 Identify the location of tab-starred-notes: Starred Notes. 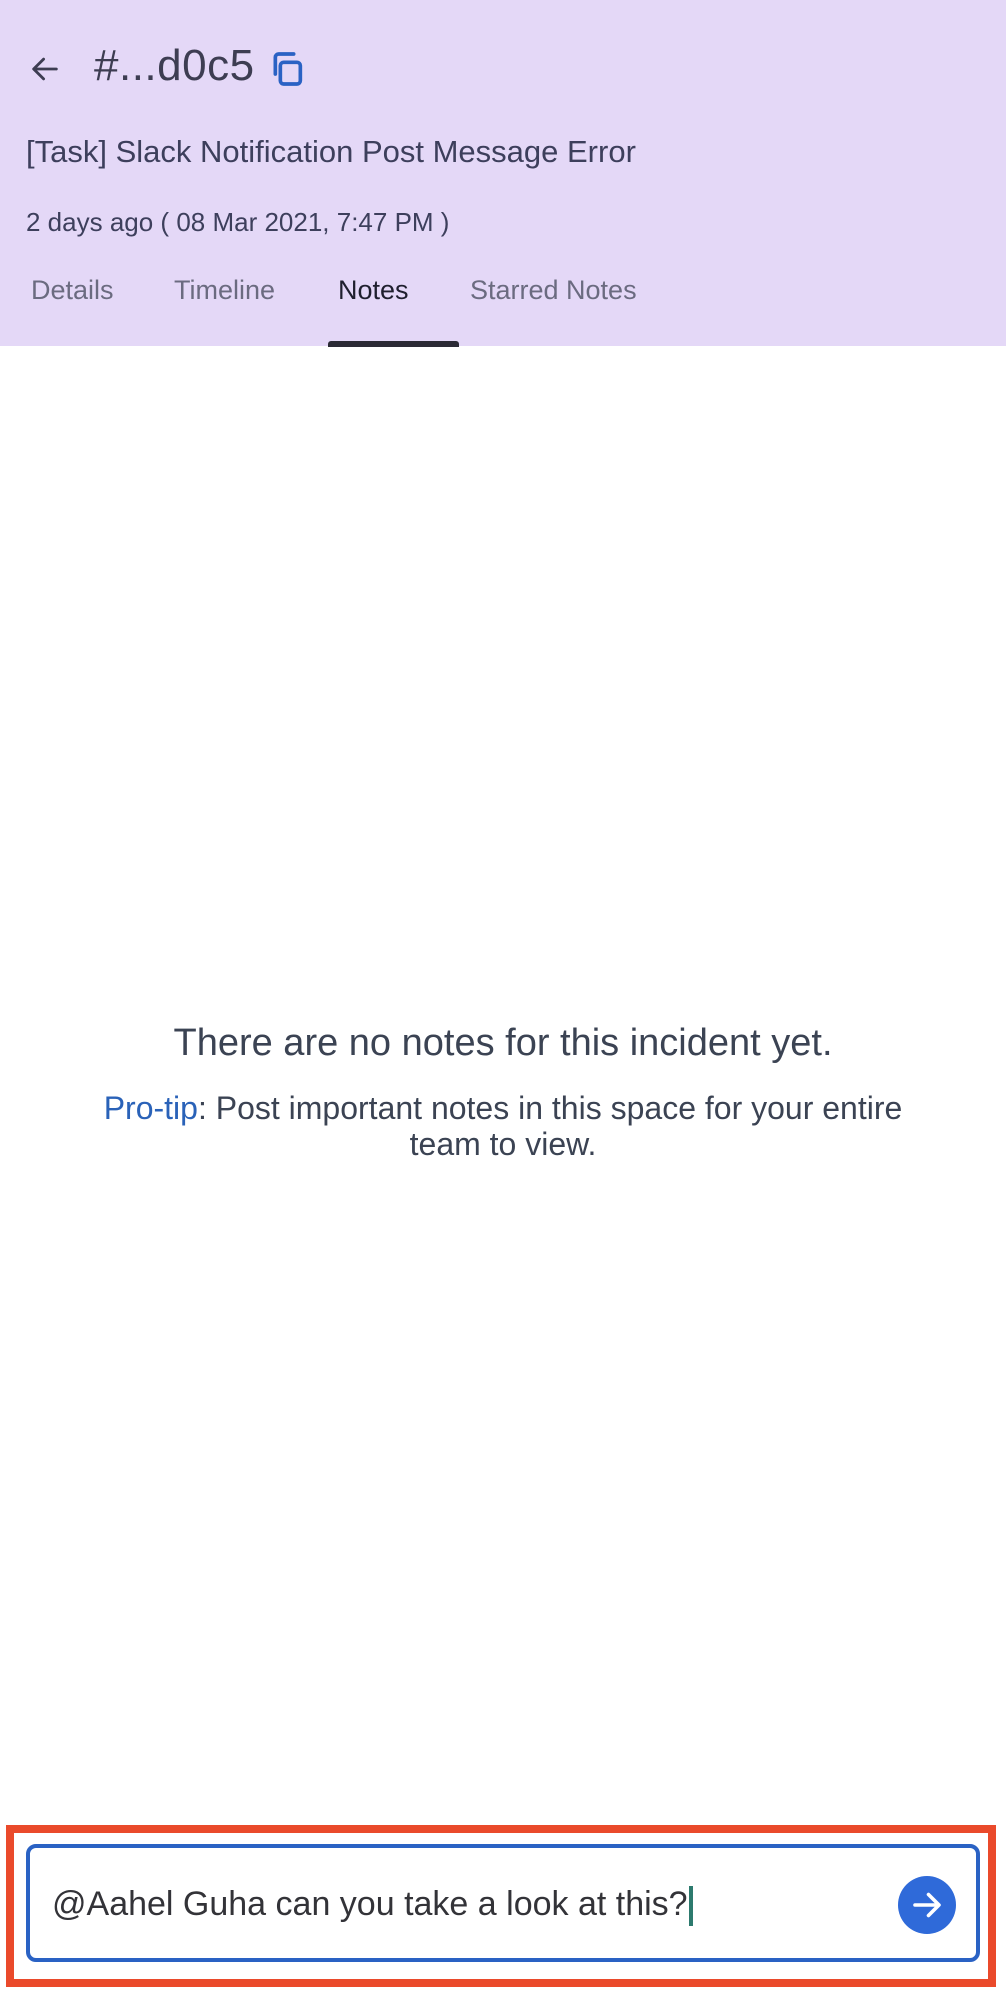
(553, 290).